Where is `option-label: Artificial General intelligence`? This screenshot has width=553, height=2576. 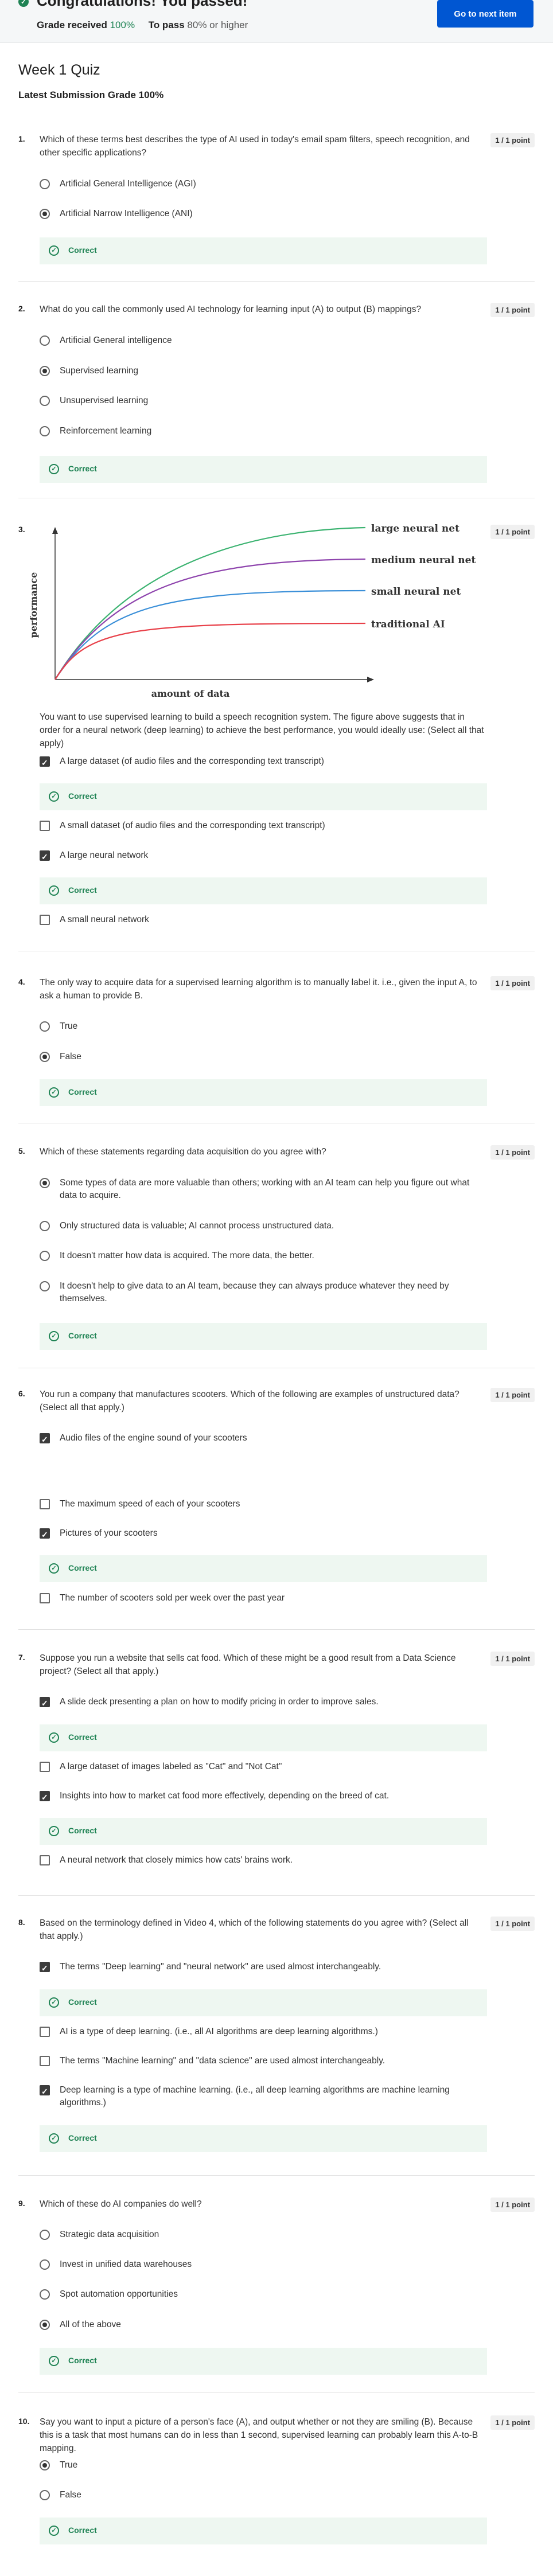 option-label: Artificial General intelligence is located at coordinates (116, 340).